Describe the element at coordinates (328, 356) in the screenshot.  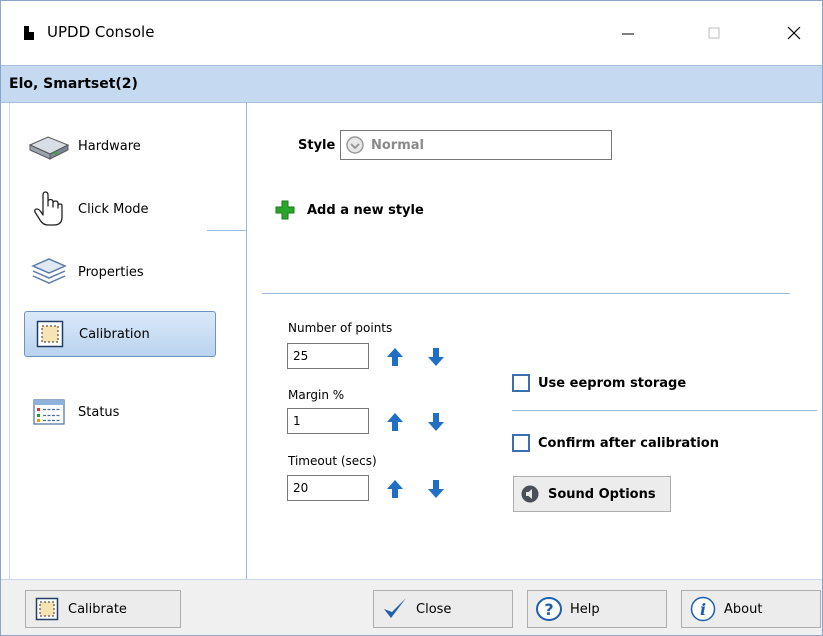
I see `number-of-points-input: 25` at that location.